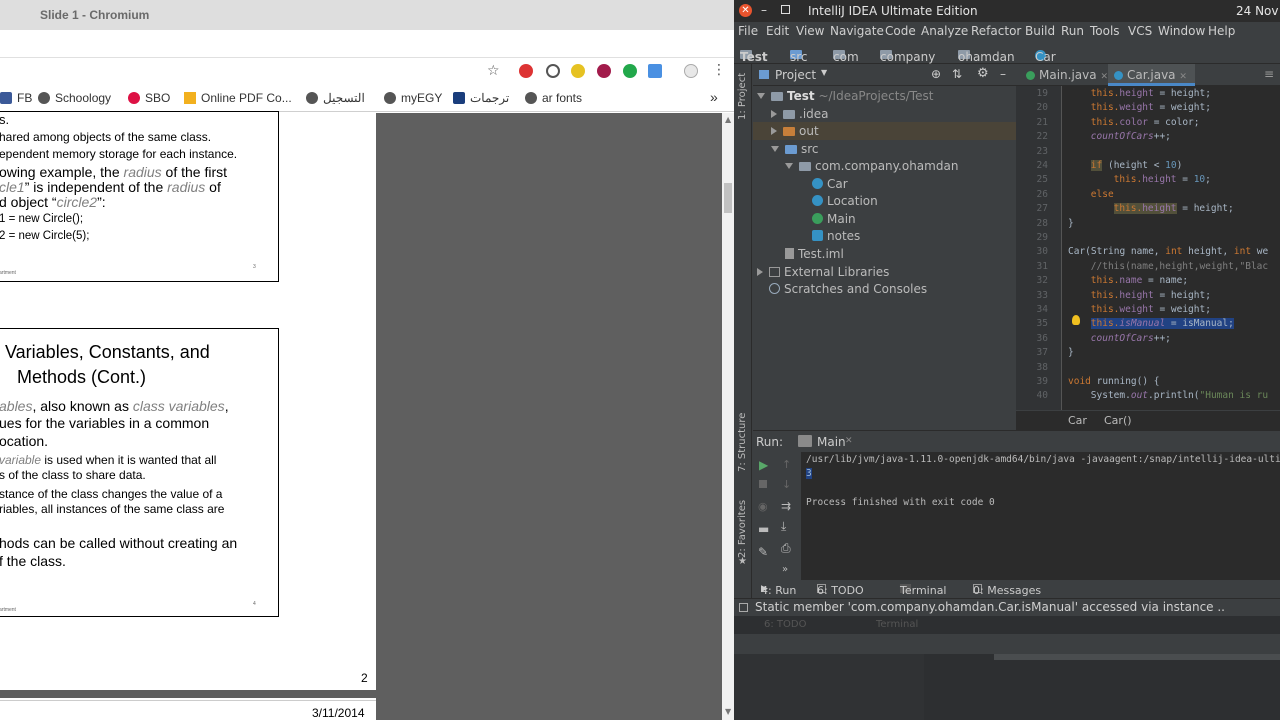 This screenshot has height=720, width=1280. Describe the element at coordinates (786, 548) in the screenshot. I see `print-icon: ⎙` at that location.